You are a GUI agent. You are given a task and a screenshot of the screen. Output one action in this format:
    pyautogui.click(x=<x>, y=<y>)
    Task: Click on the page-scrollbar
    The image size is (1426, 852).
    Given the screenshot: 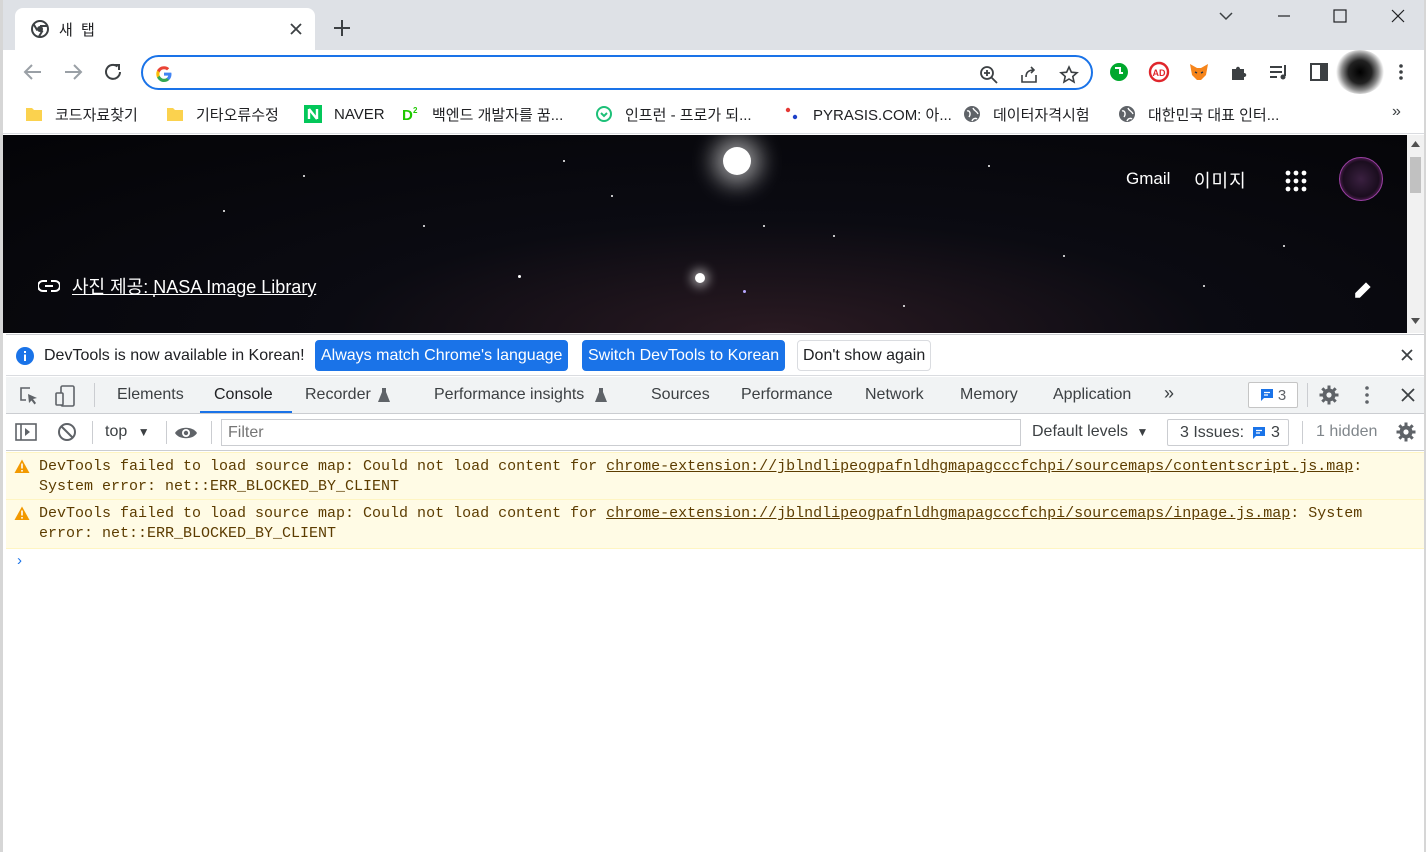 What is the action you would take?
    pyautogui.click(x=1415, y=234)
    